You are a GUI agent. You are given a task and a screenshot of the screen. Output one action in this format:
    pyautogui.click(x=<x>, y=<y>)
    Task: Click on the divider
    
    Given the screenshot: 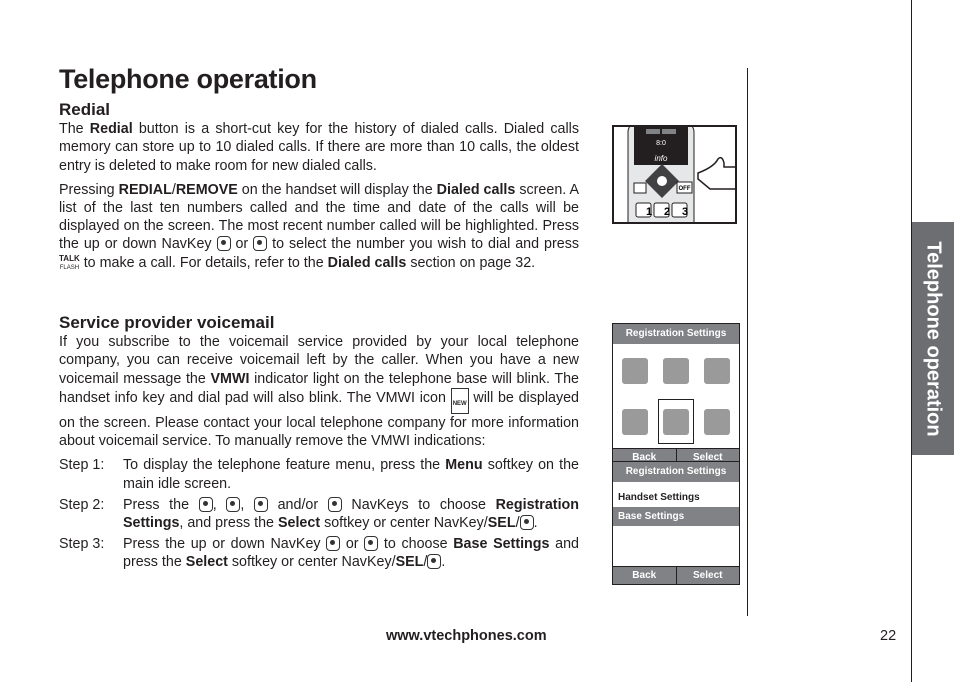 What is the action you would take?
    pyautogui.click(x=747, y=342)
    